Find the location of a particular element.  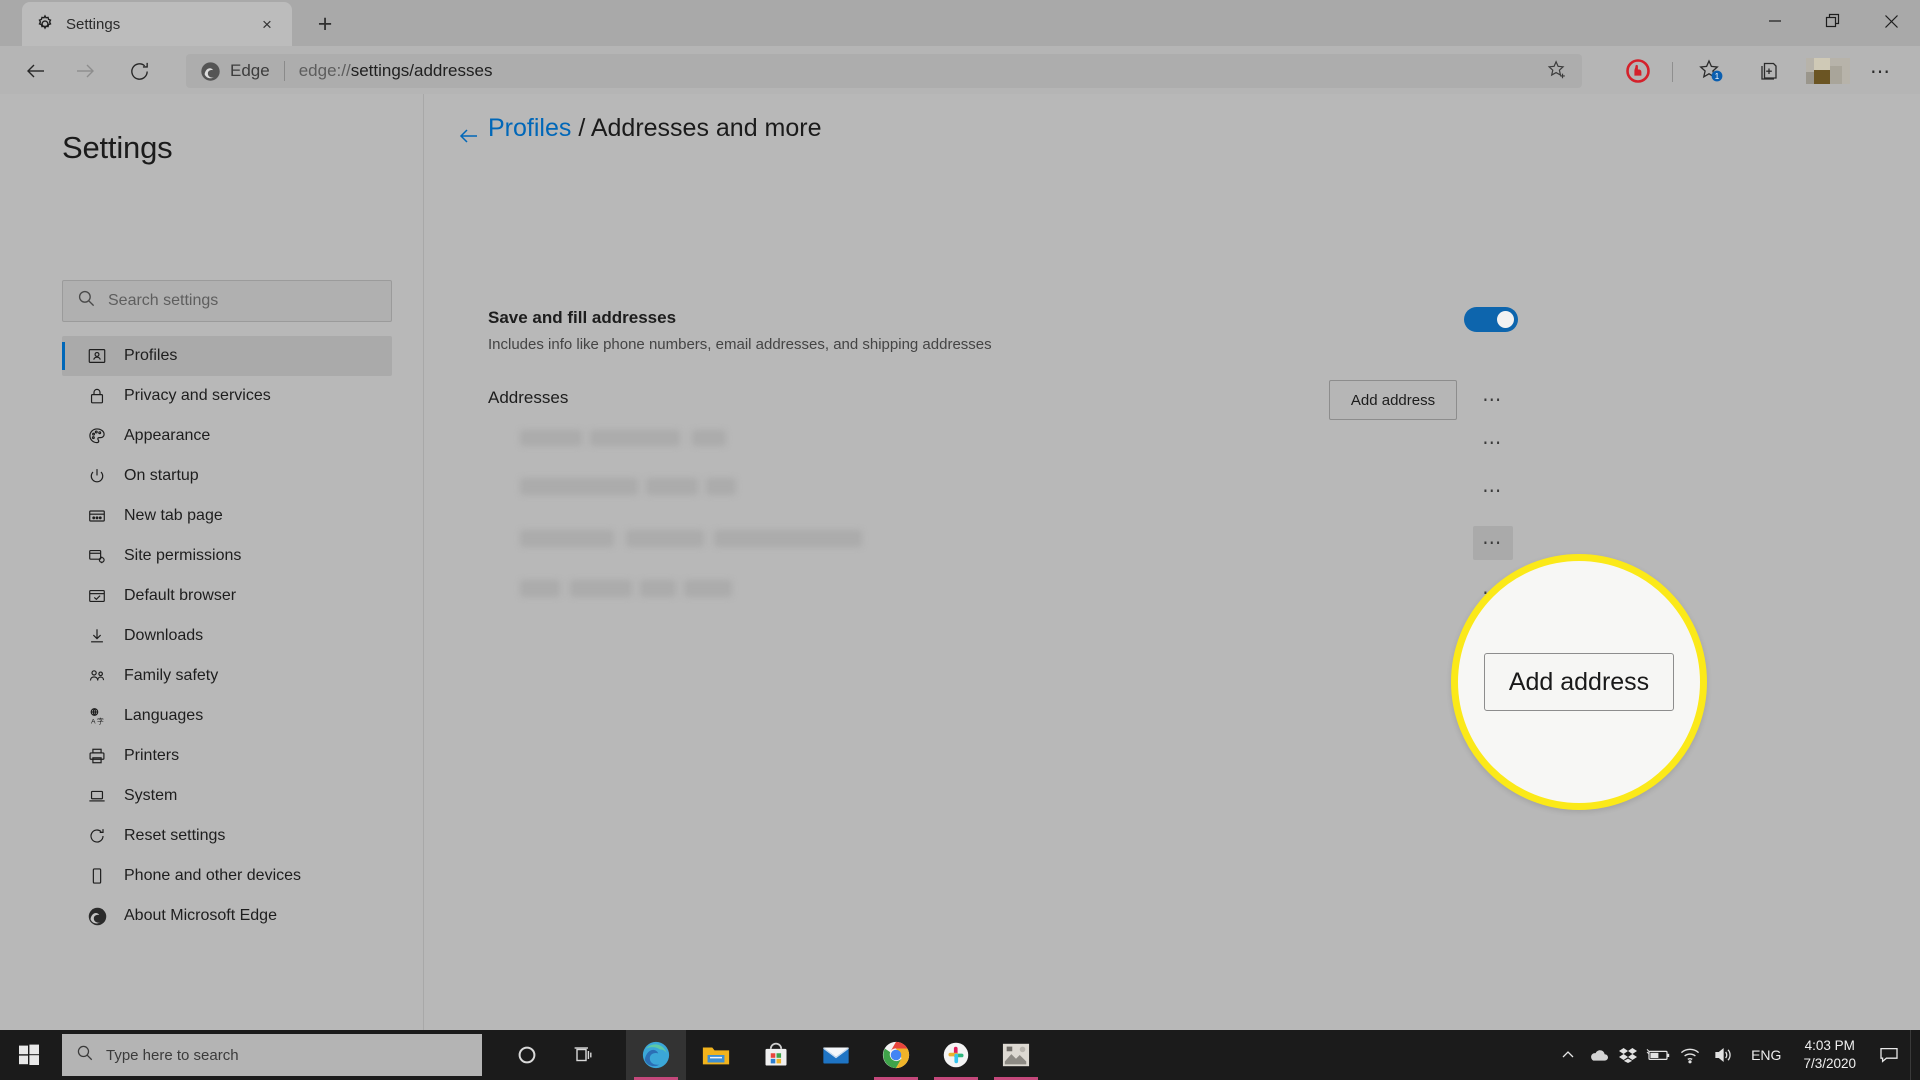

taskbar-search-box: Type here to search is located at coordinates (272, 1055).